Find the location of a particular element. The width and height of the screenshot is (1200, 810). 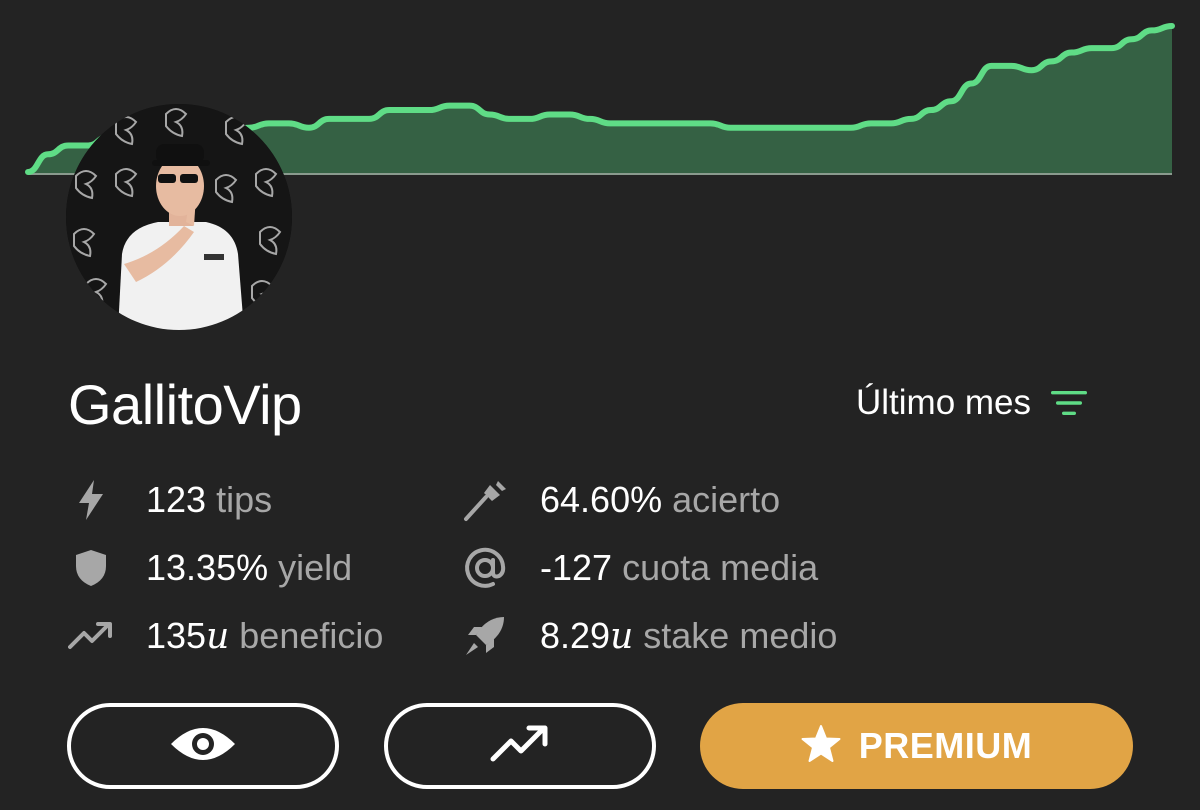

stat-tips: 123 tips is located at coordinates (169, 500).